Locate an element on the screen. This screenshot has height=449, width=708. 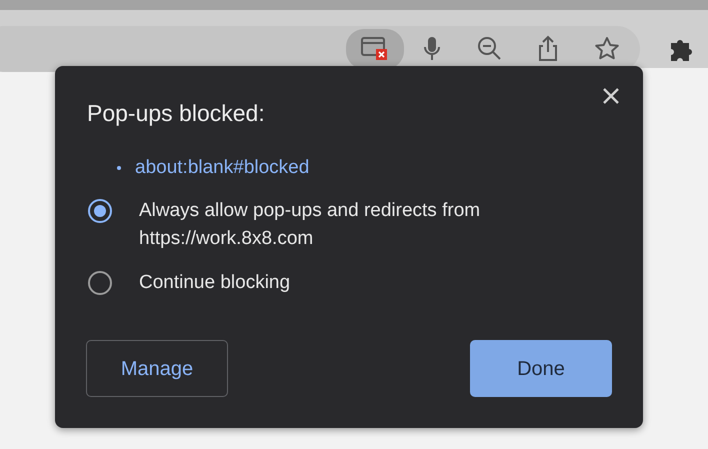
bullet-icon is located at coordinates (119, 168).